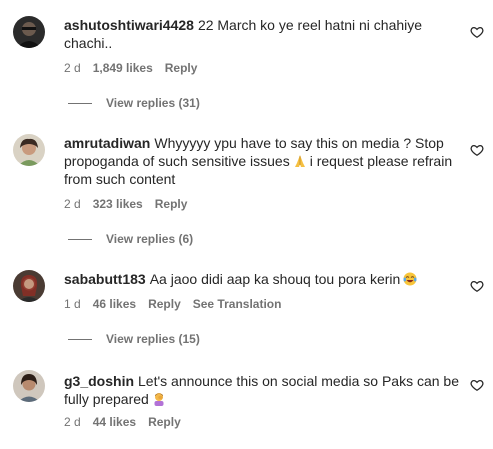  What do you see at coordinates (153, 339) in the screenshot?
I see `view-replies-label: View replies (15)` at bounding box center [153, 339].